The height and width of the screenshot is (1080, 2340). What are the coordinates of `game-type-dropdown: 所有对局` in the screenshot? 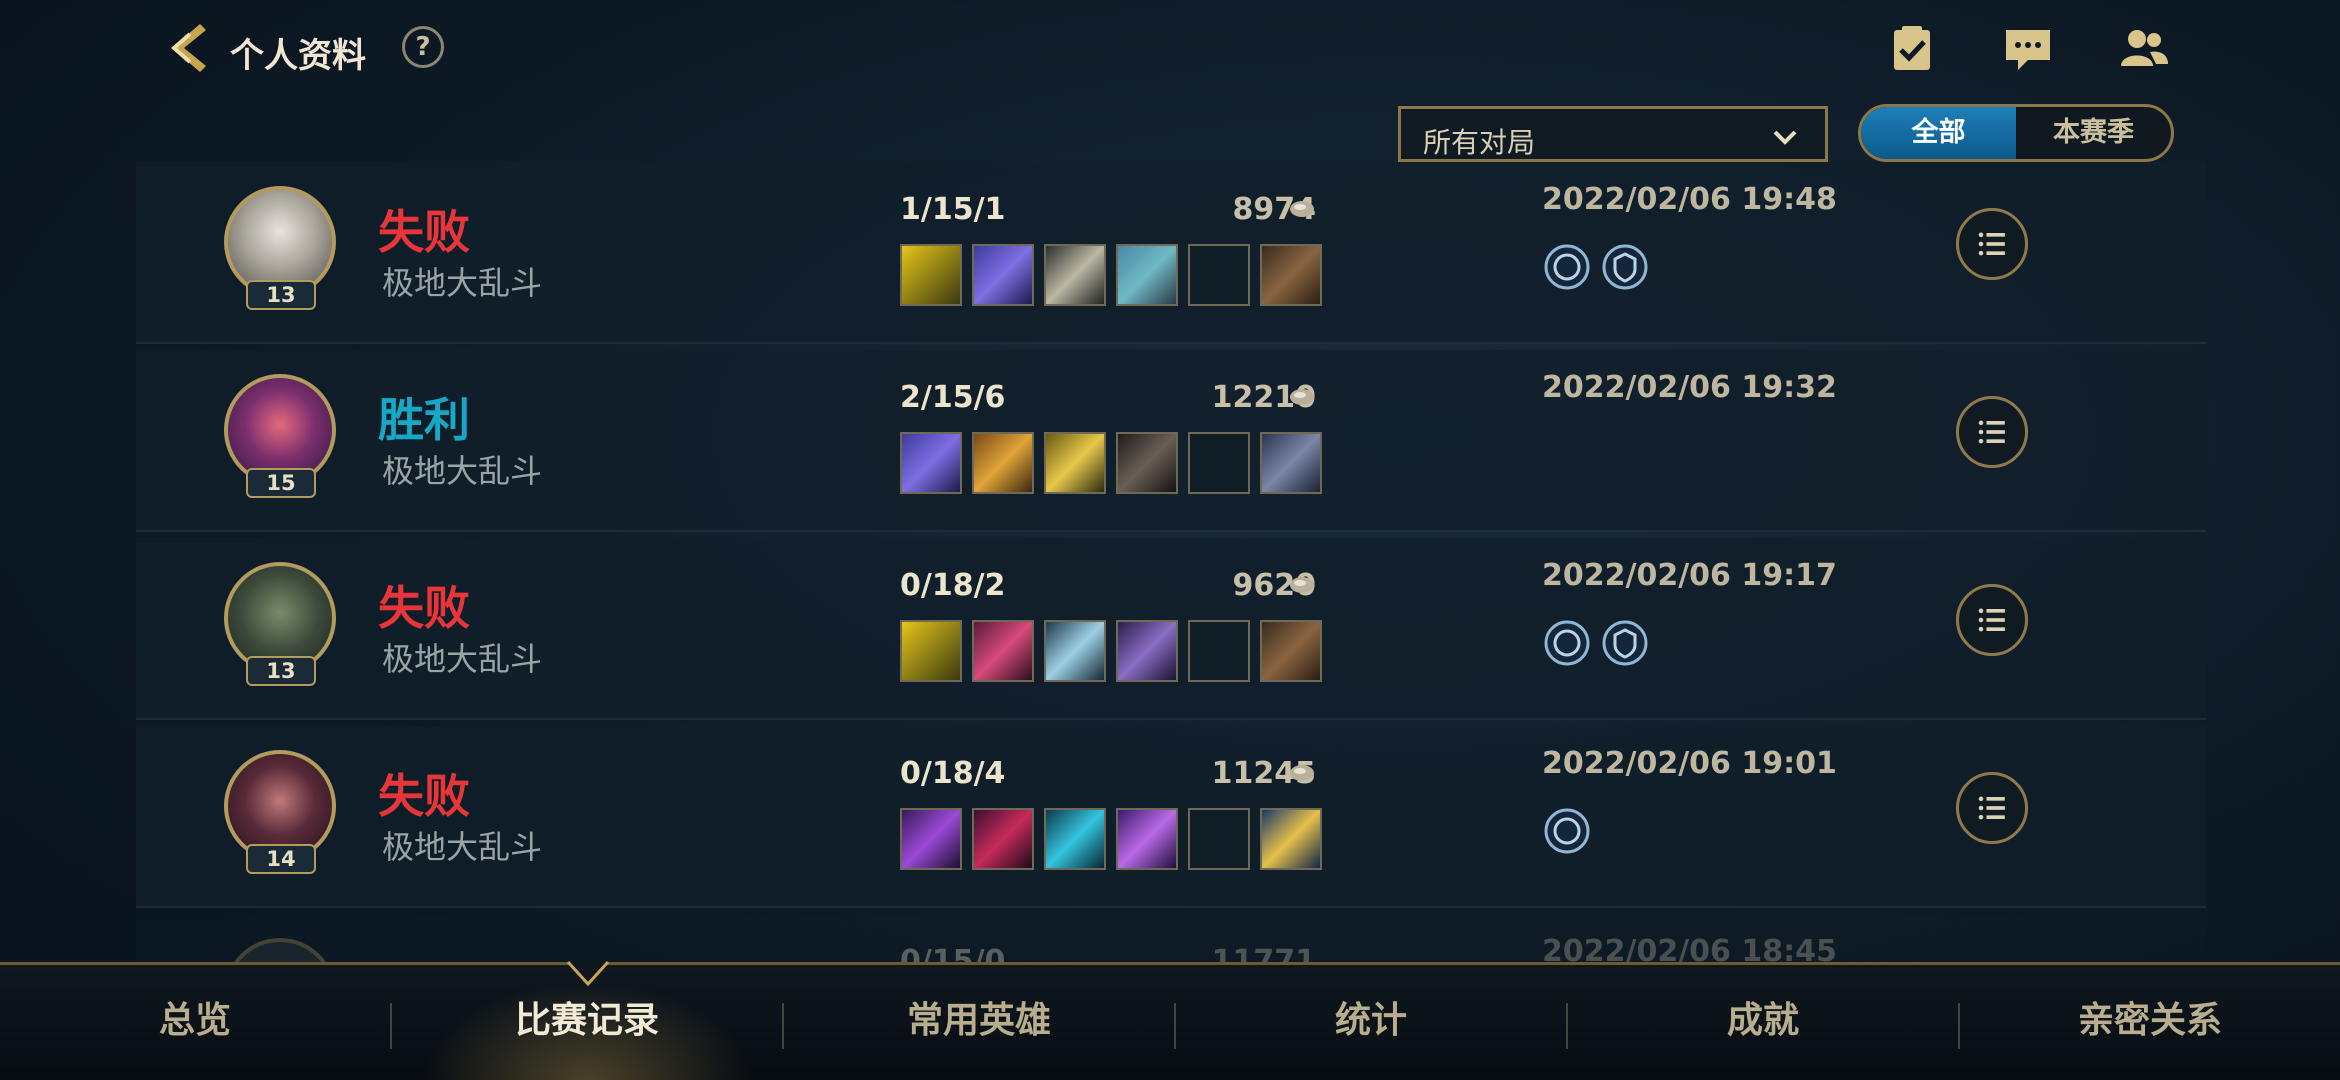 It's located at (1613, 134).